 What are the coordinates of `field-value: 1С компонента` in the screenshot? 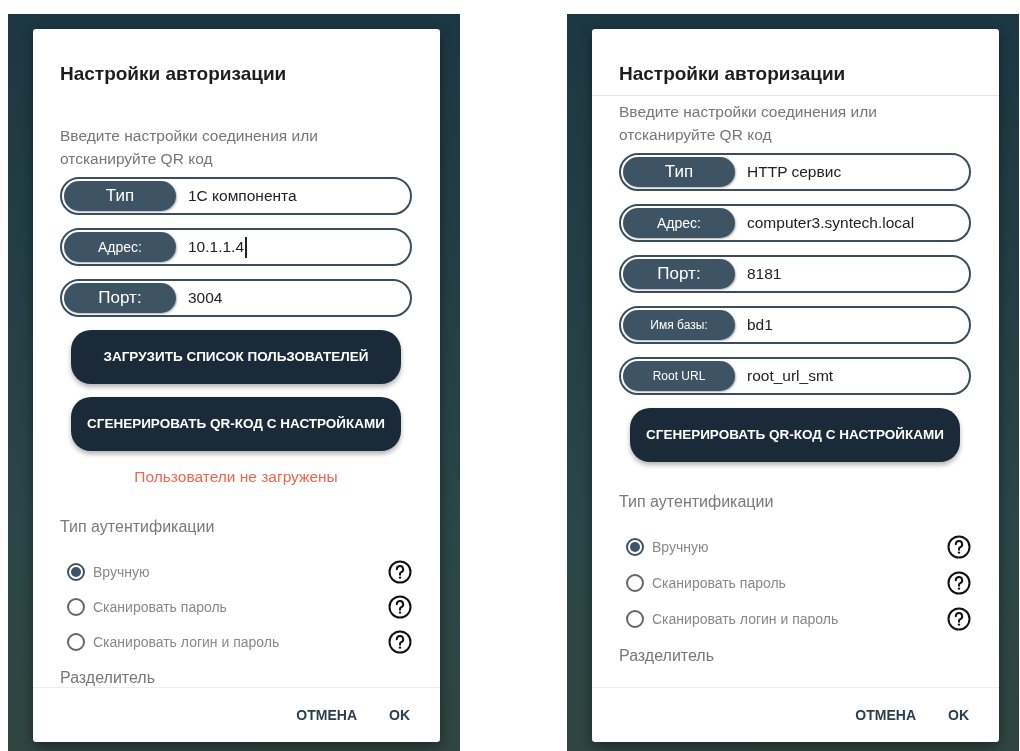 It's located at (242, 196).